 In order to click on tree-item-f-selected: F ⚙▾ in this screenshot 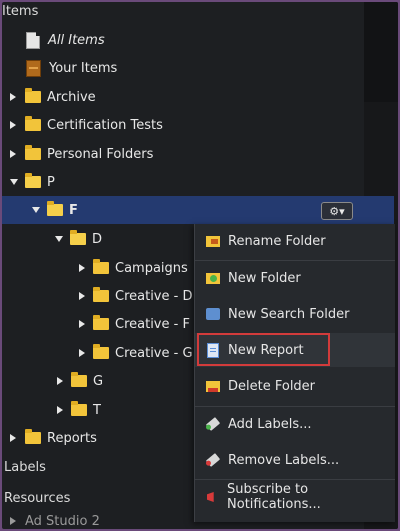, I will do `click(198, 210)`.